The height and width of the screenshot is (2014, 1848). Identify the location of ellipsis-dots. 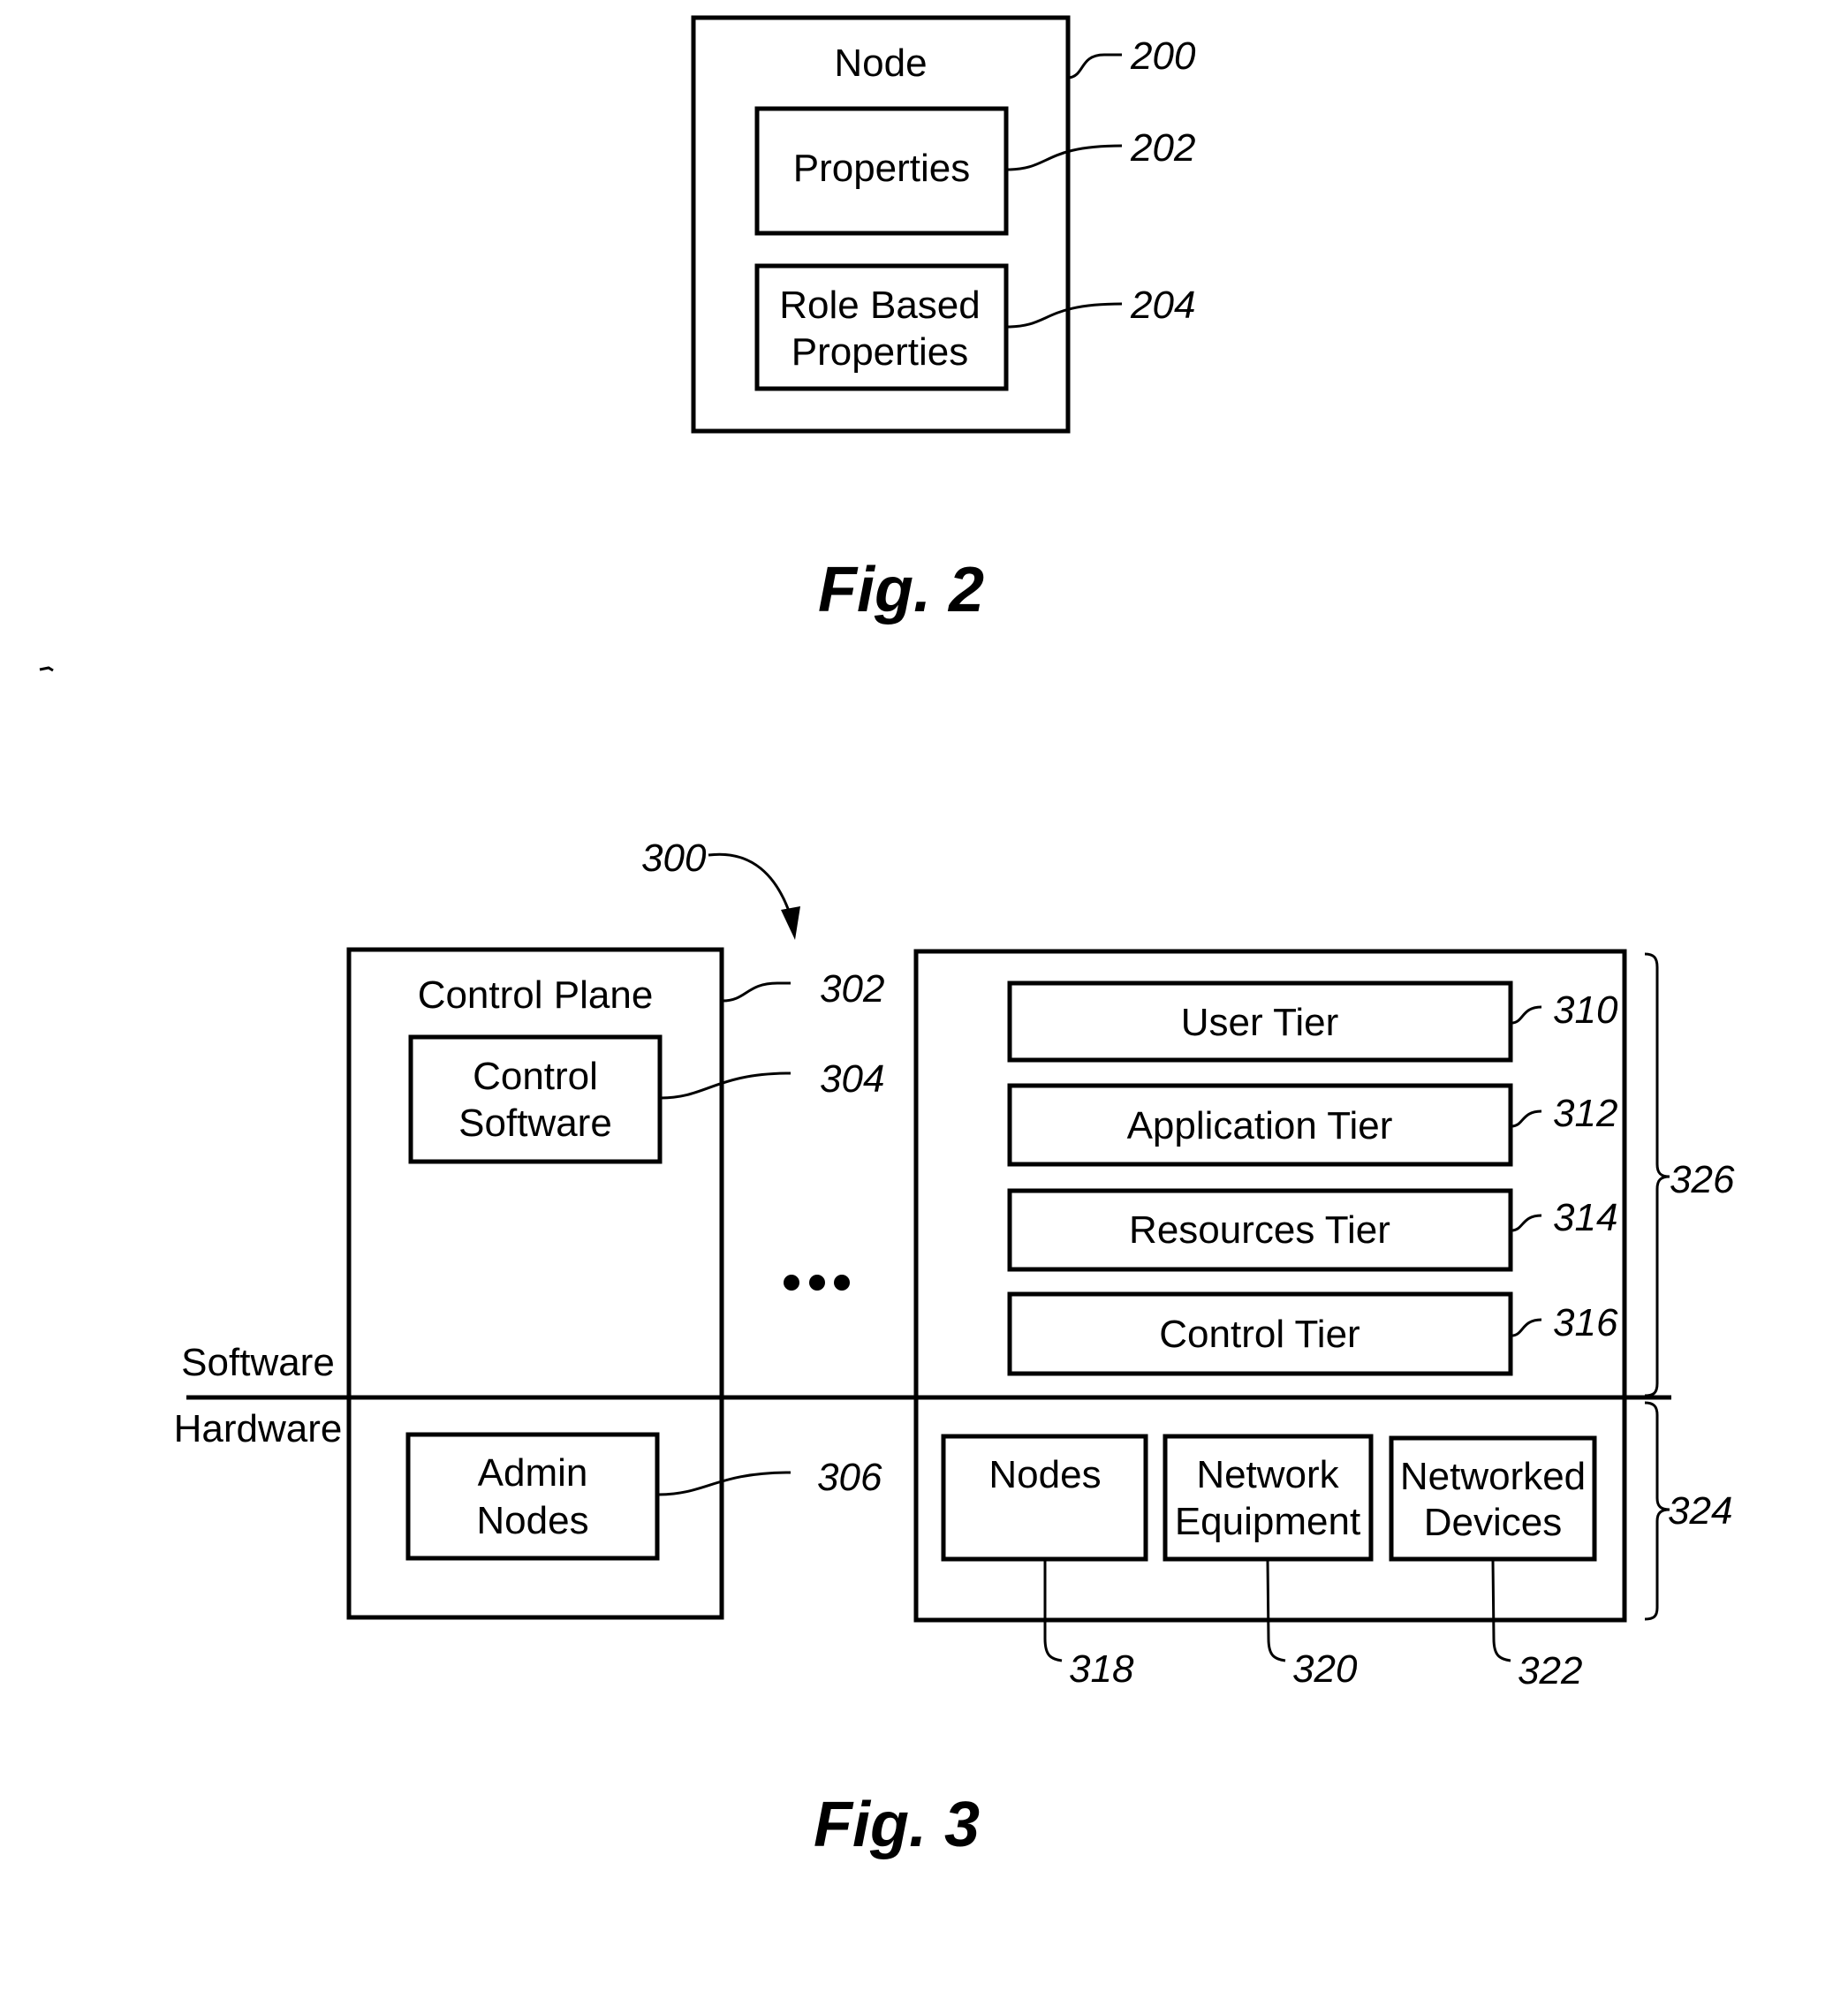
(817, 1283).